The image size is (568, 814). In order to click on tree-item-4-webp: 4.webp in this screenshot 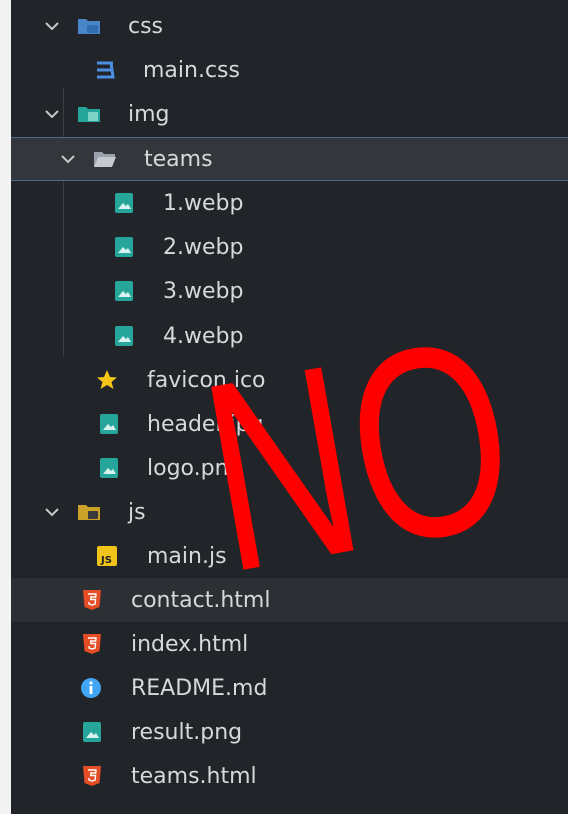, I will do `click(289, 336)`.